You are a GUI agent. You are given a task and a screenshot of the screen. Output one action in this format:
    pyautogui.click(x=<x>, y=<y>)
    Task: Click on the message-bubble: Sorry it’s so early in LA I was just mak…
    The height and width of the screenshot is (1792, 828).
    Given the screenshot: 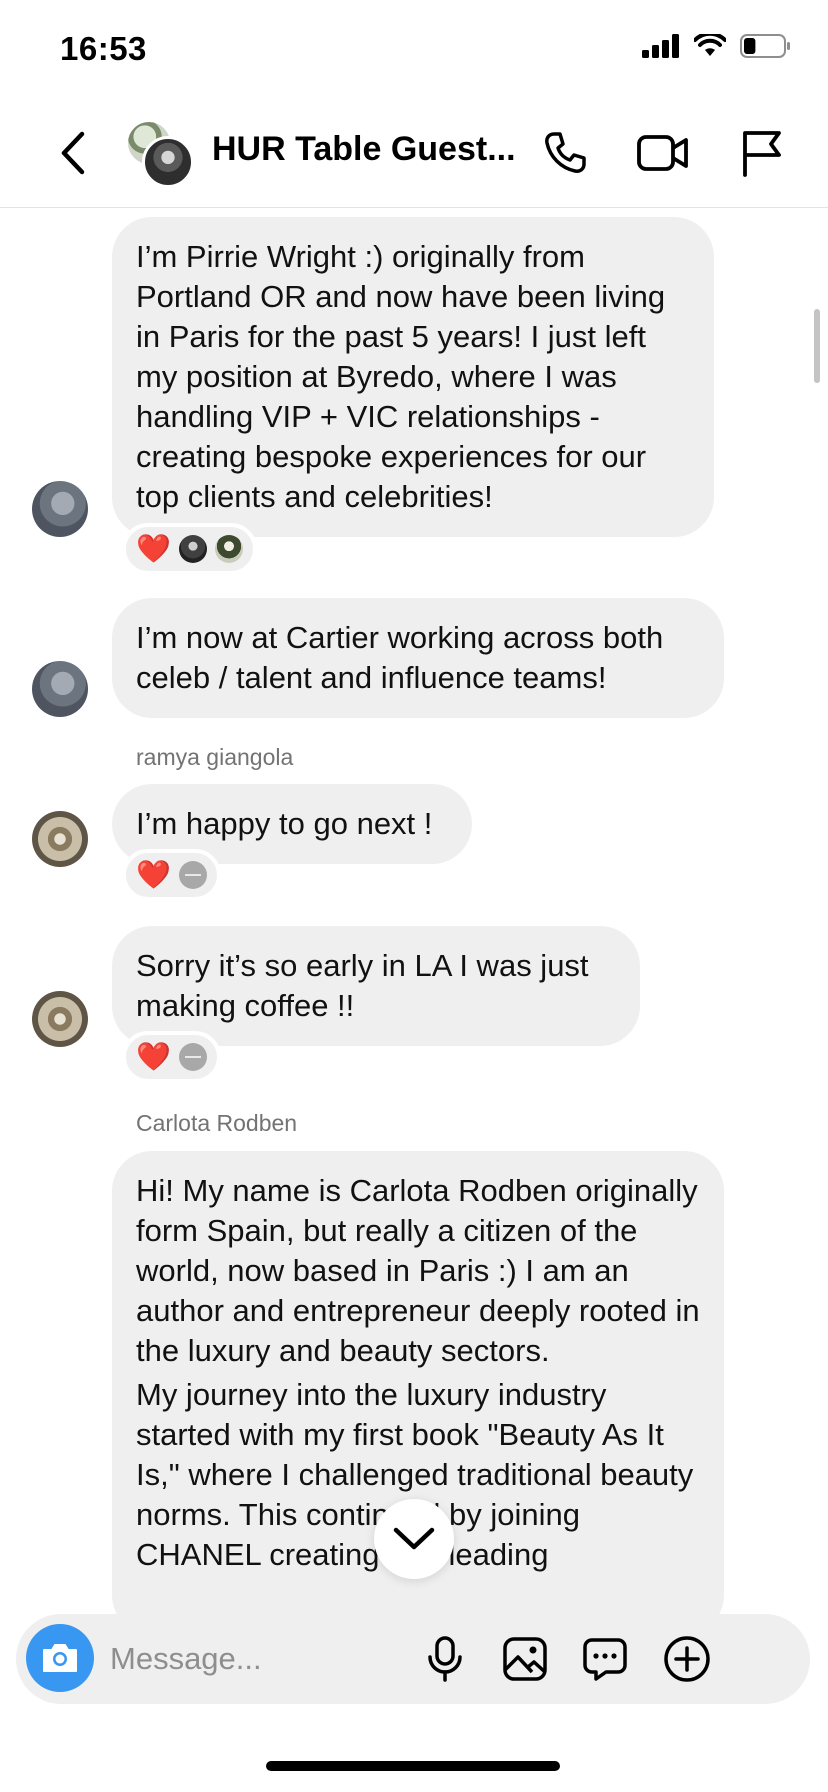 What is the action you would take?
    pyautogui.click(x=376, y=986)
    